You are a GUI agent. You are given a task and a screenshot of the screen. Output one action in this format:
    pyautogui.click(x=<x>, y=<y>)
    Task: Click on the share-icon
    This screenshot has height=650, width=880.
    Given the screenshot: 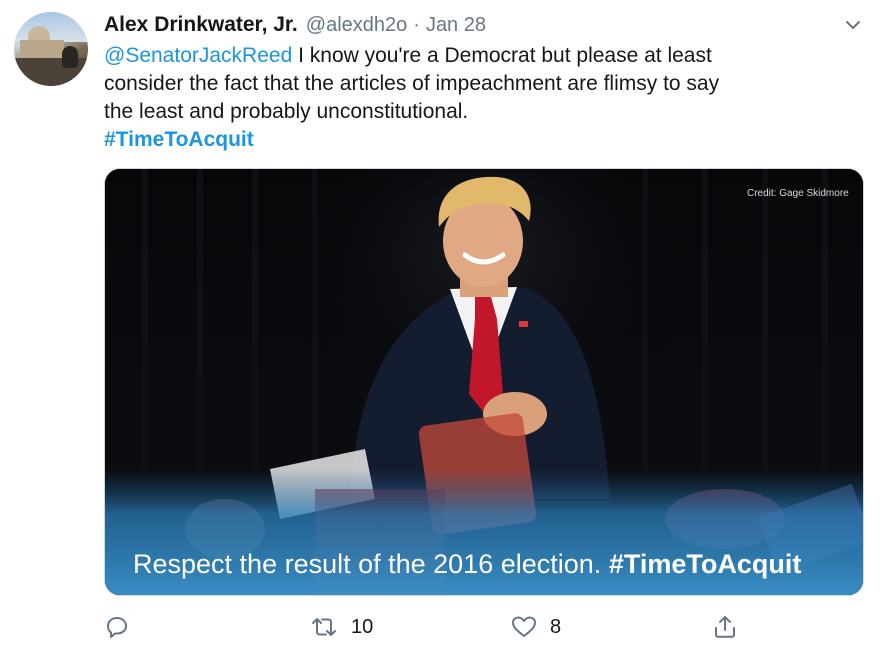 What is the action you would take?
    pyautogui.click(x=725, y=627)
    